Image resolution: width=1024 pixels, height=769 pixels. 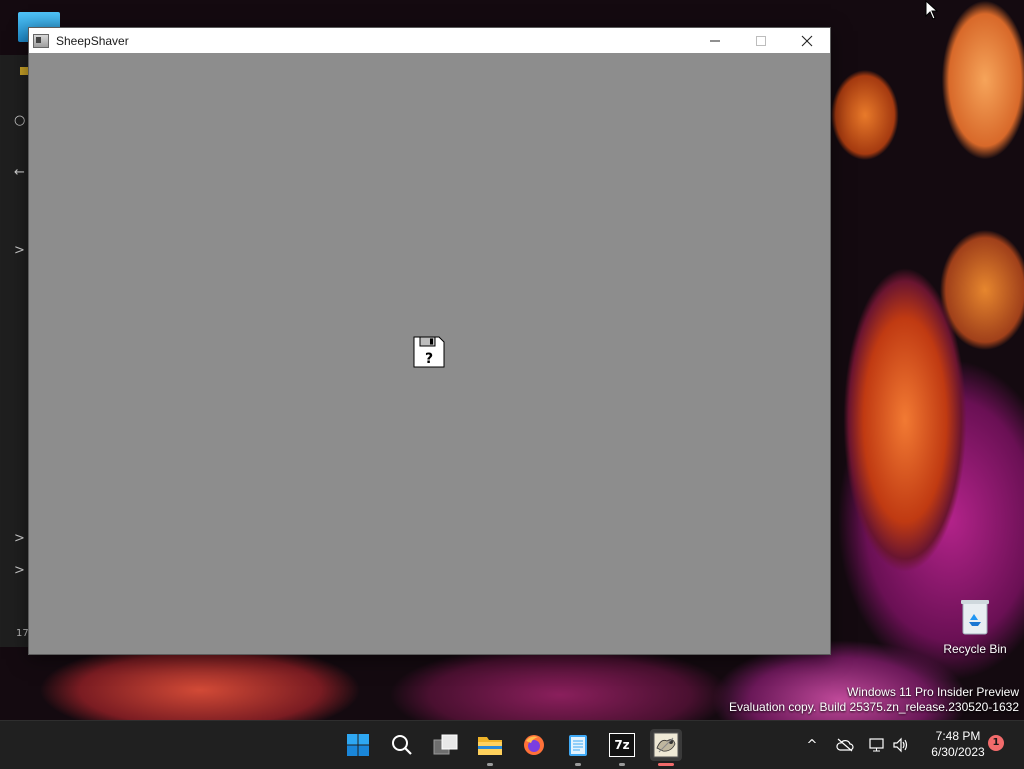 I want to click on sheepshaver-button, so click(x=666, y=747).